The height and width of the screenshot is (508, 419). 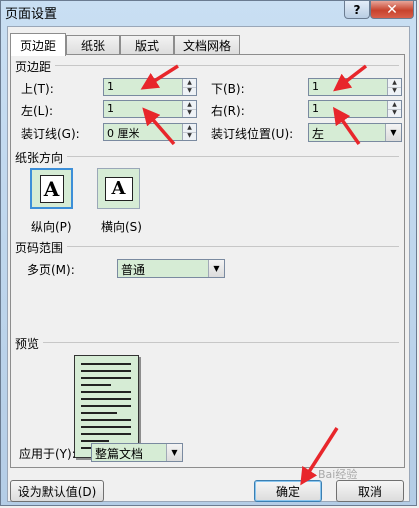 I want to click on tab-margins-label: 页边距, so click(x=37, y=45).